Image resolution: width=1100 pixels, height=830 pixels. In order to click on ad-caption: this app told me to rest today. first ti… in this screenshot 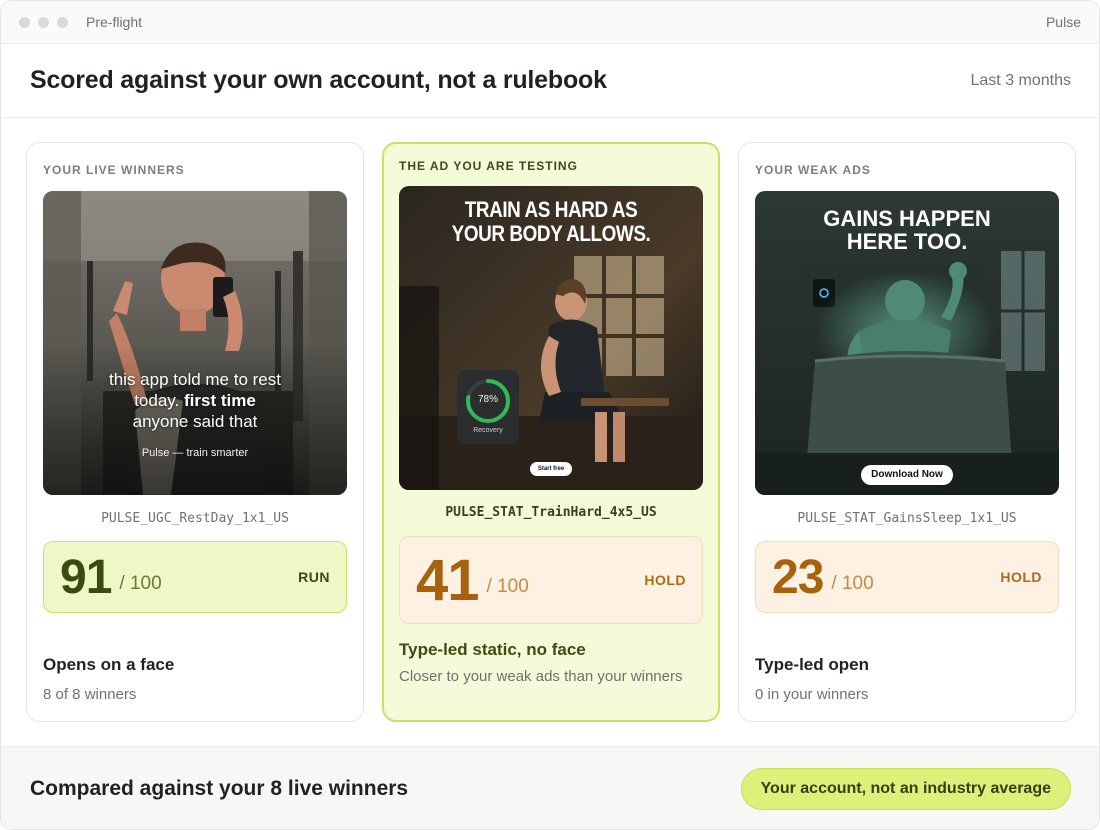, I will do `click(195, 400)`.